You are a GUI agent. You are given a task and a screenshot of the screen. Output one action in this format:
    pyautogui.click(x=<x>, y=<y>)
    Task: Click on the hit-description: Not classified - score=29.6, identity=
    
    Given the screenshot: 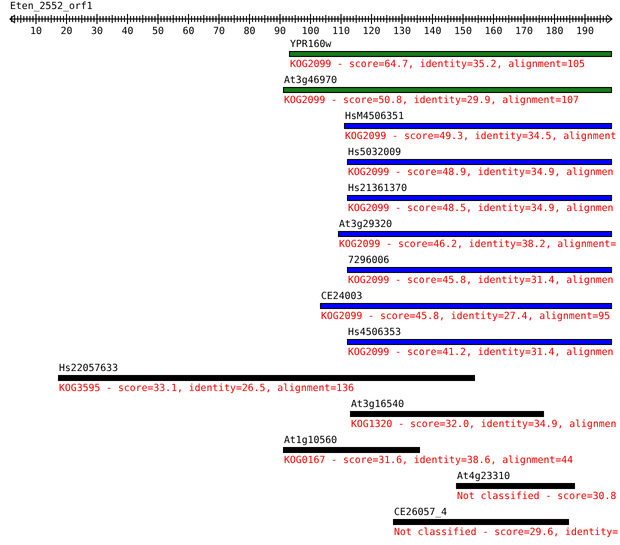 What is the action you would take?
    pyautogui.click(x=506, y=532)
    